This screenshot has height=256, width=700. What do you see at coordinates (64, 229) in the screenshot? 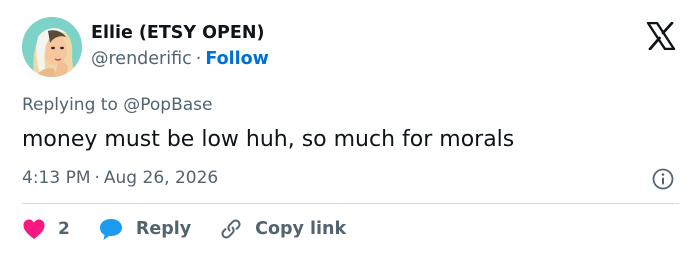
I see `like-count: 2` at bounding box center [64, 229].